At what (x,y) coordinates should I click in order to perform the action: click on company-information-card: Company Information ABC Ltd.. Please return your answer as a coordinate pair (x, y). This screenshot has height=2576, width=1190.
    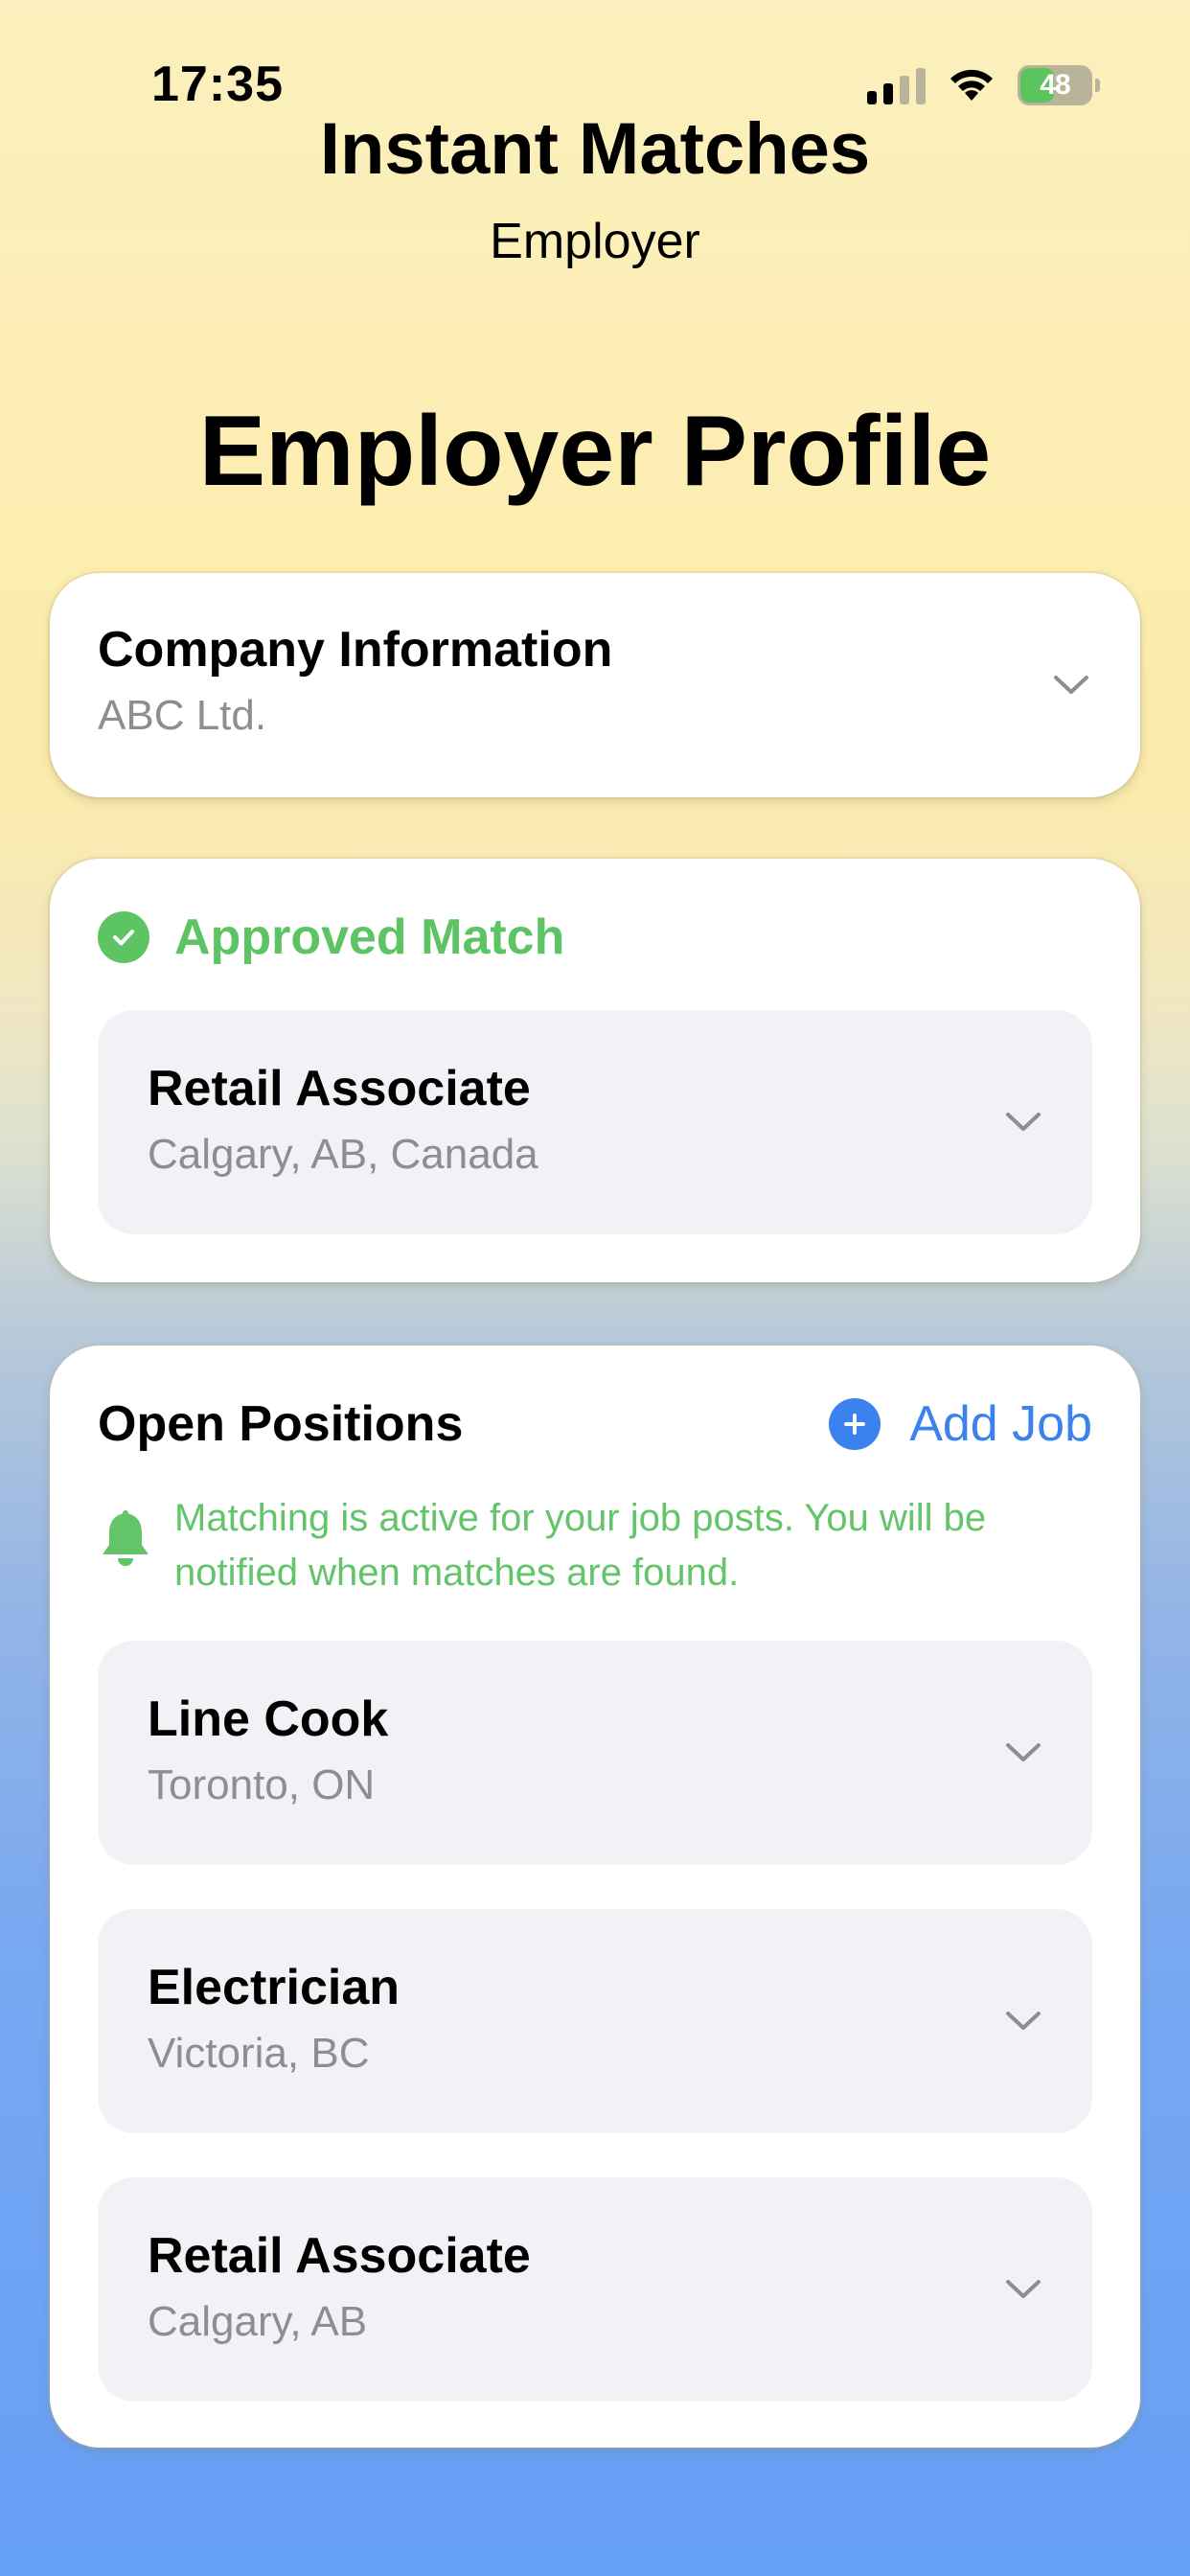
    Looking at the image, I should click on (595, 685).